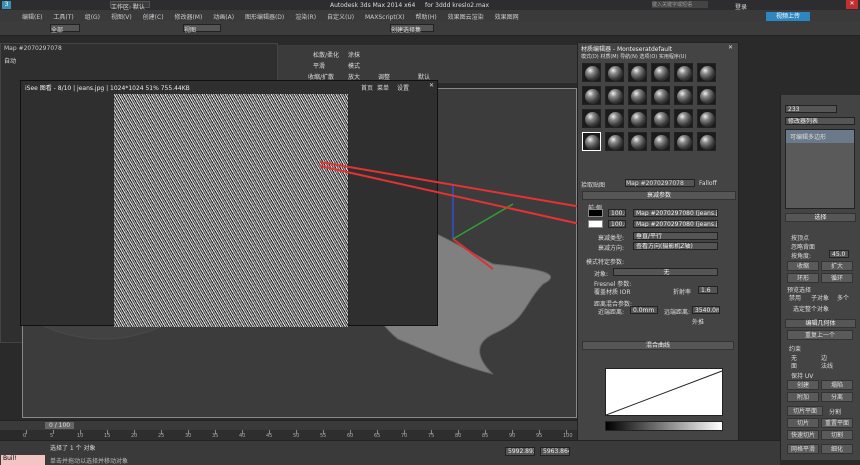  Describe the element at coordinates (403, 87) in the screenshot. I see `viewer-action: 设置` at that location.